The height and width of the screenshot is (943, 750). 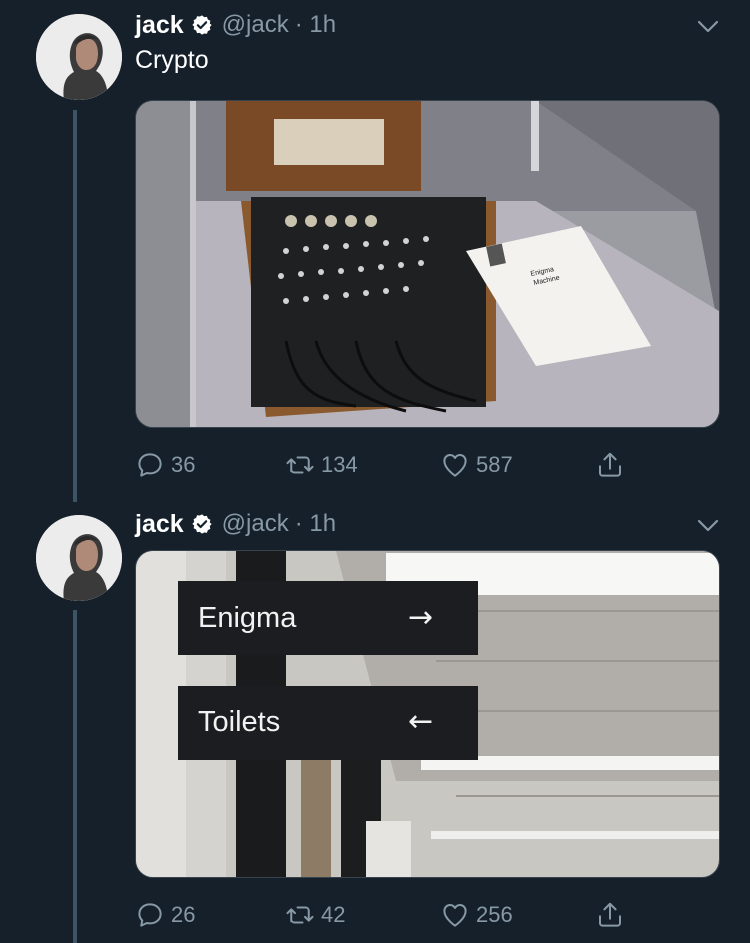 What do you see at coordinates (183, 464) in the screenshot?
I see `reply-count: 36` at bounding box center [183, 464].